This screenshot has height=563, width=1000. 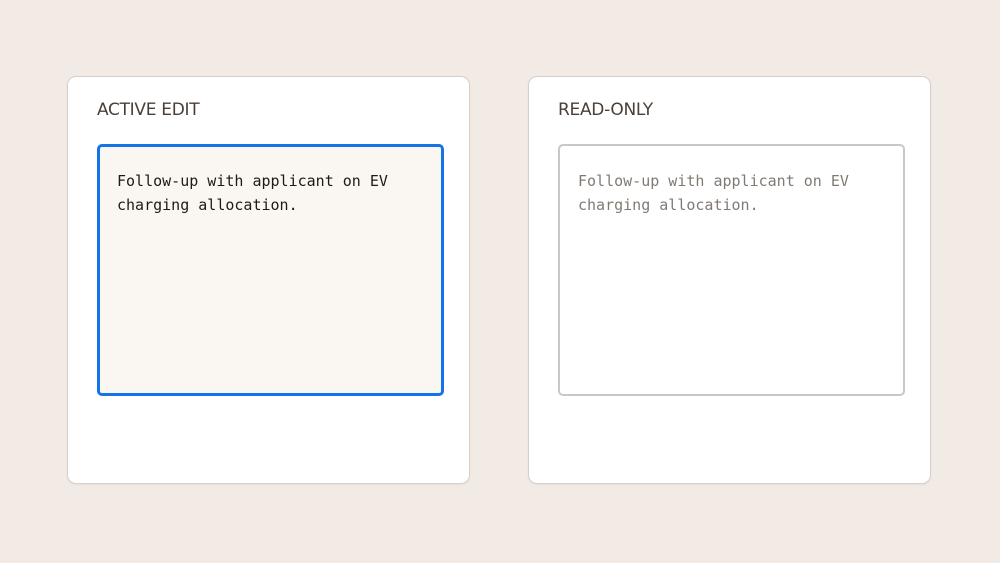 What do you see at coordinates (148, 110) in the screenshot?
I see `active-edit-title: ACTIVE EDIT` at bounding box center [148, 110].